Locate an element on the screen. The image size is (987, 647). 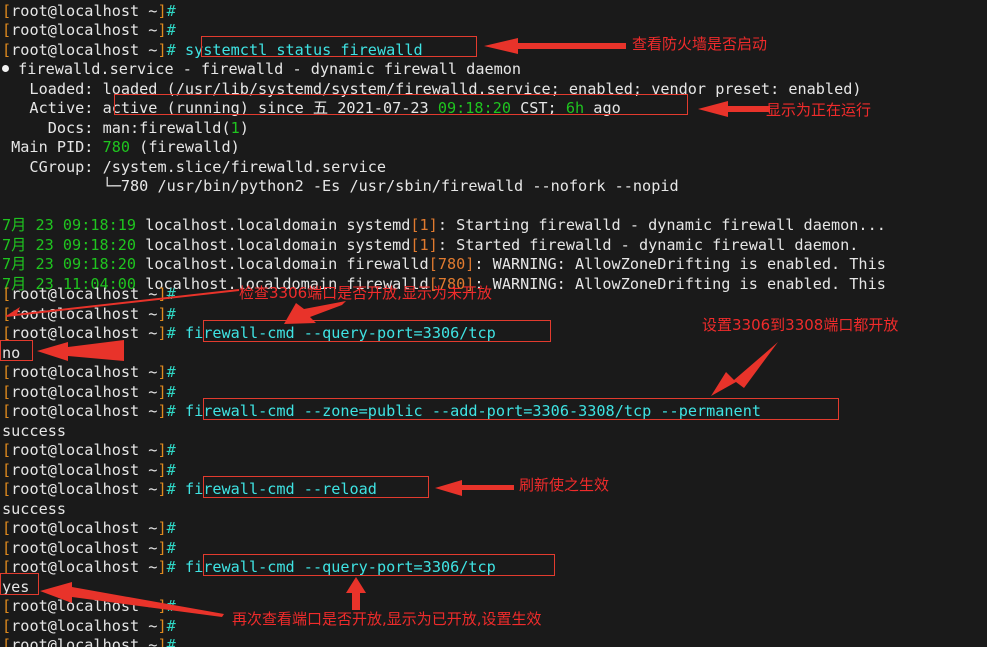
terminal-text: no is located at coordinates (11, 353).